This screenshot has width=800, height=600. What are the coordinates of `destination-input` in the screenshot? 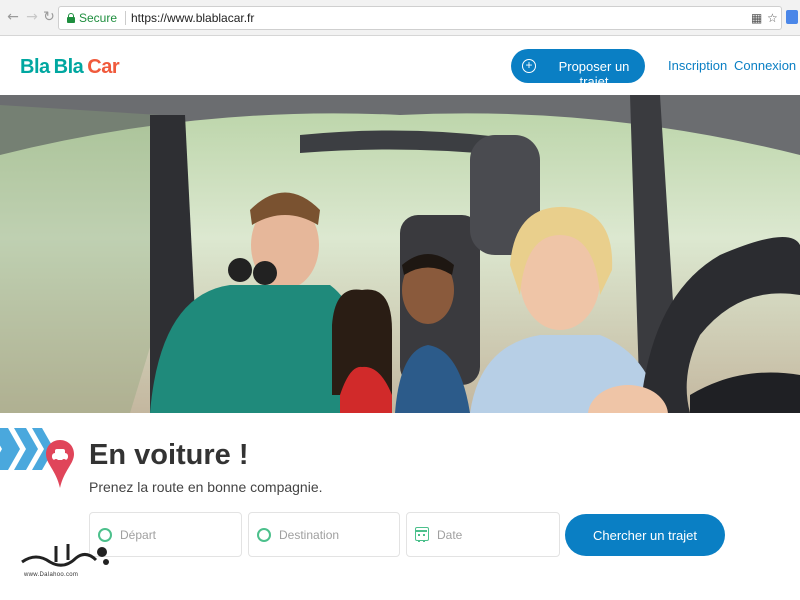 It's located at (339, 535).